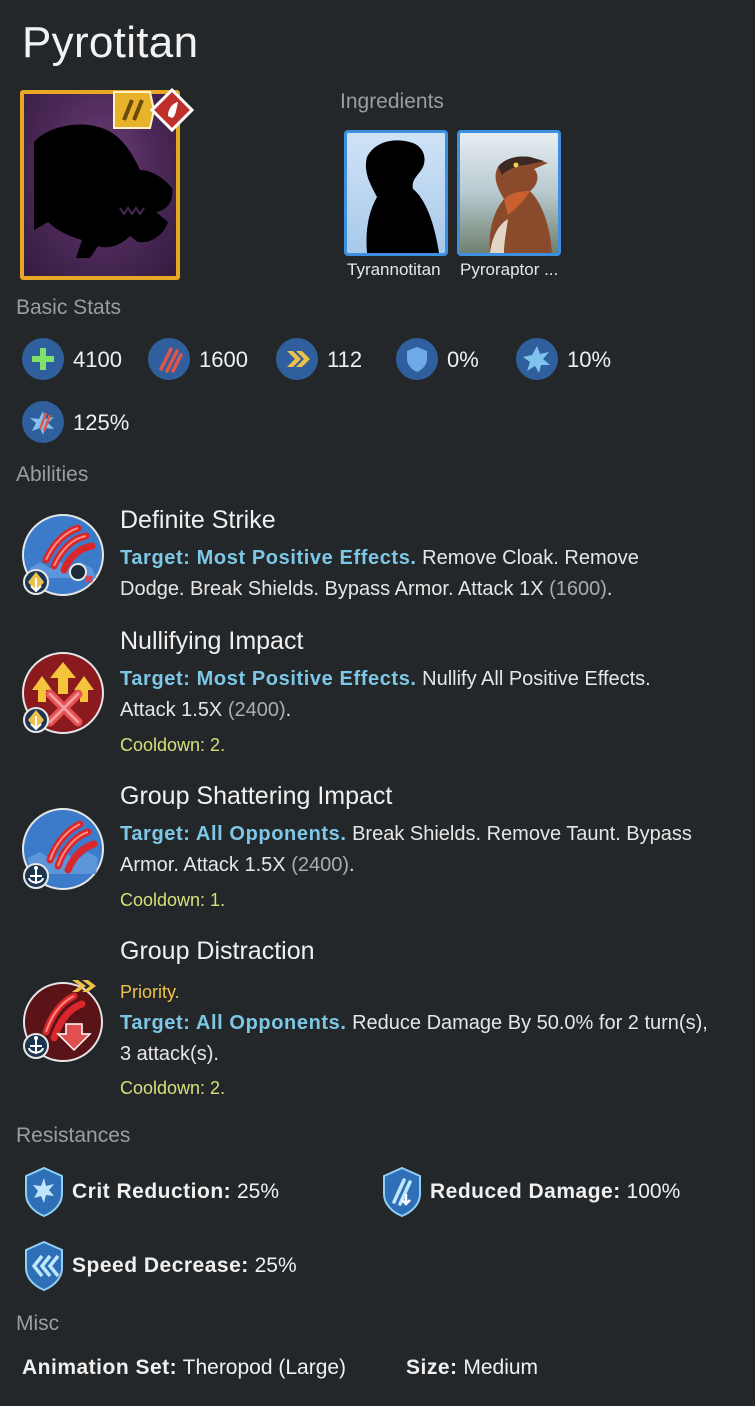  What do you see at coordinates (97, 359) in the screenshot?
I see `health-value: 4100` at bounding box center [97, 359].